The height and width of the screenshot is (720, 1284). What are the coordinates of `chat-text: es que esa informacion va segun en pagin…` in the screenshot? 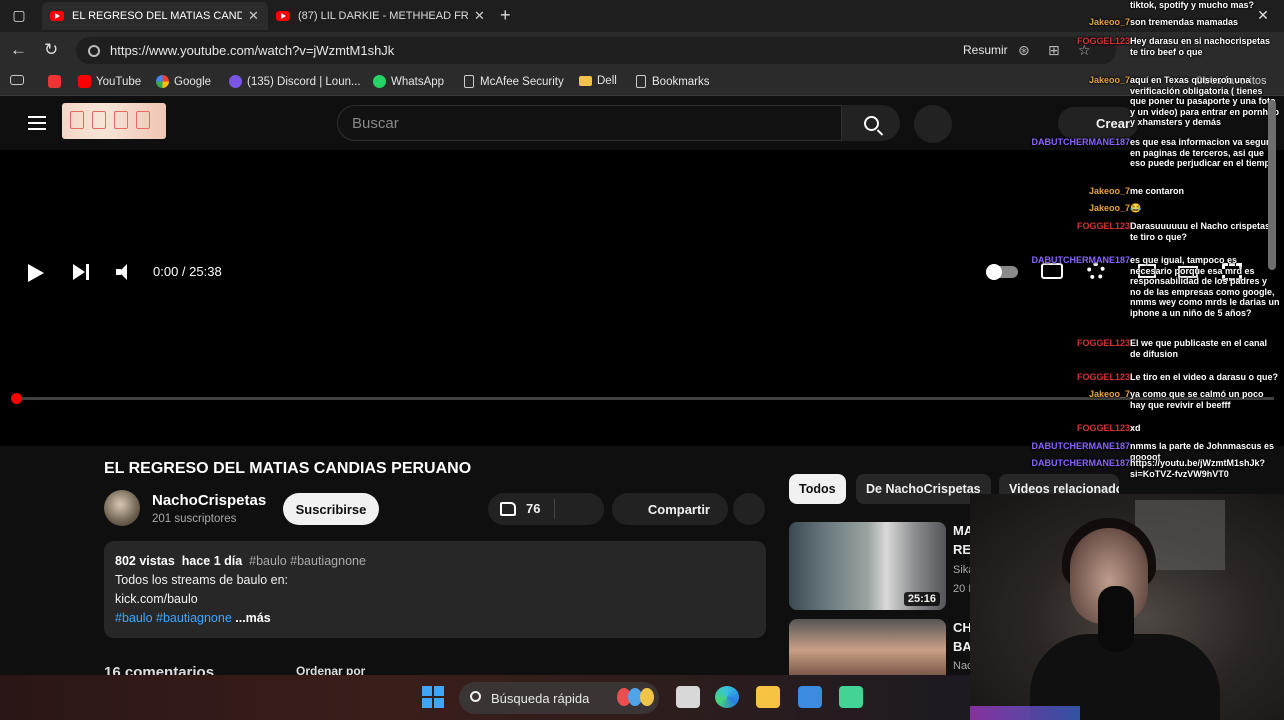 It's located at (1203, 152).